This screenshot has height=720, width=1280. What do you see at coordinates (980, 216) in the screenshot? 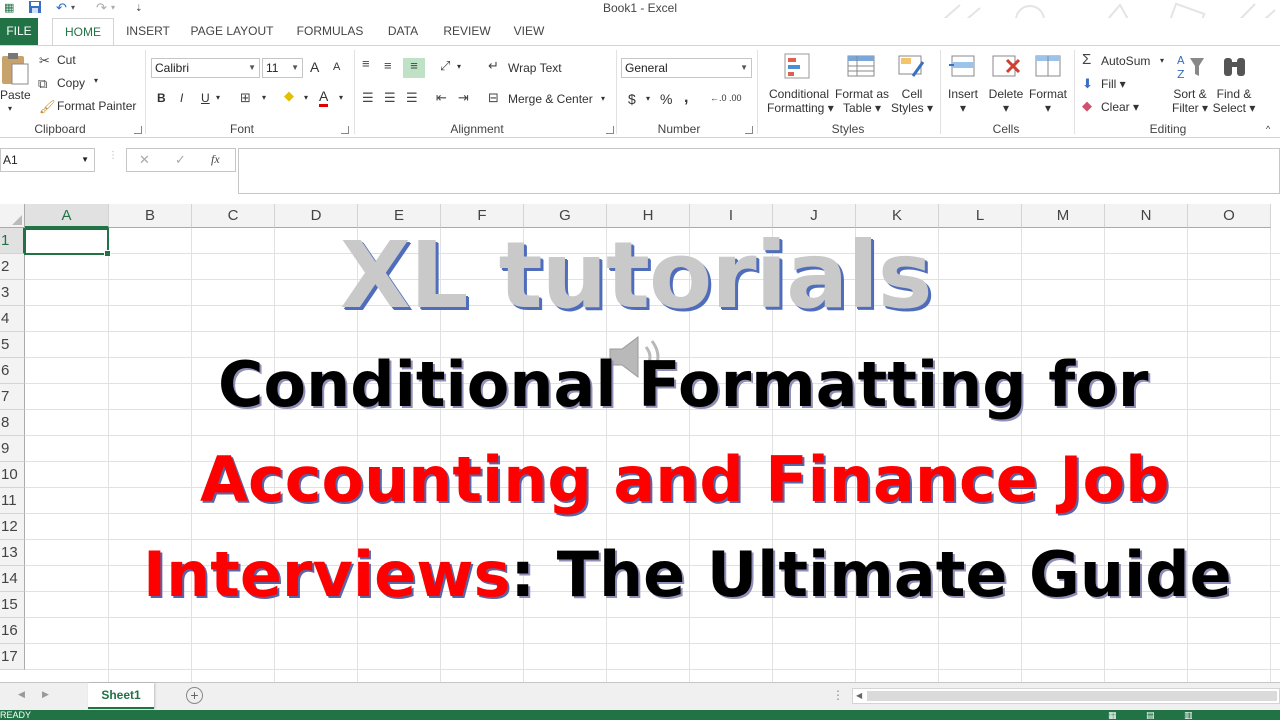
I see `column-header-l: L` at bounding box center [980, 216].